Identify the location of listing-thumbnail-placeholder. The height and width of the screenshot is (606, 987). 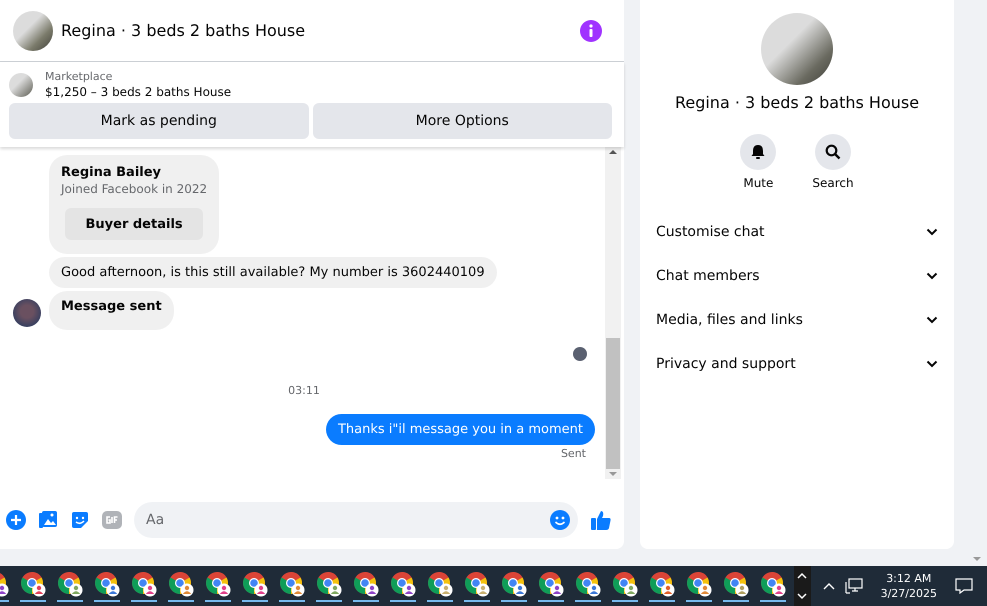
(21, 84).